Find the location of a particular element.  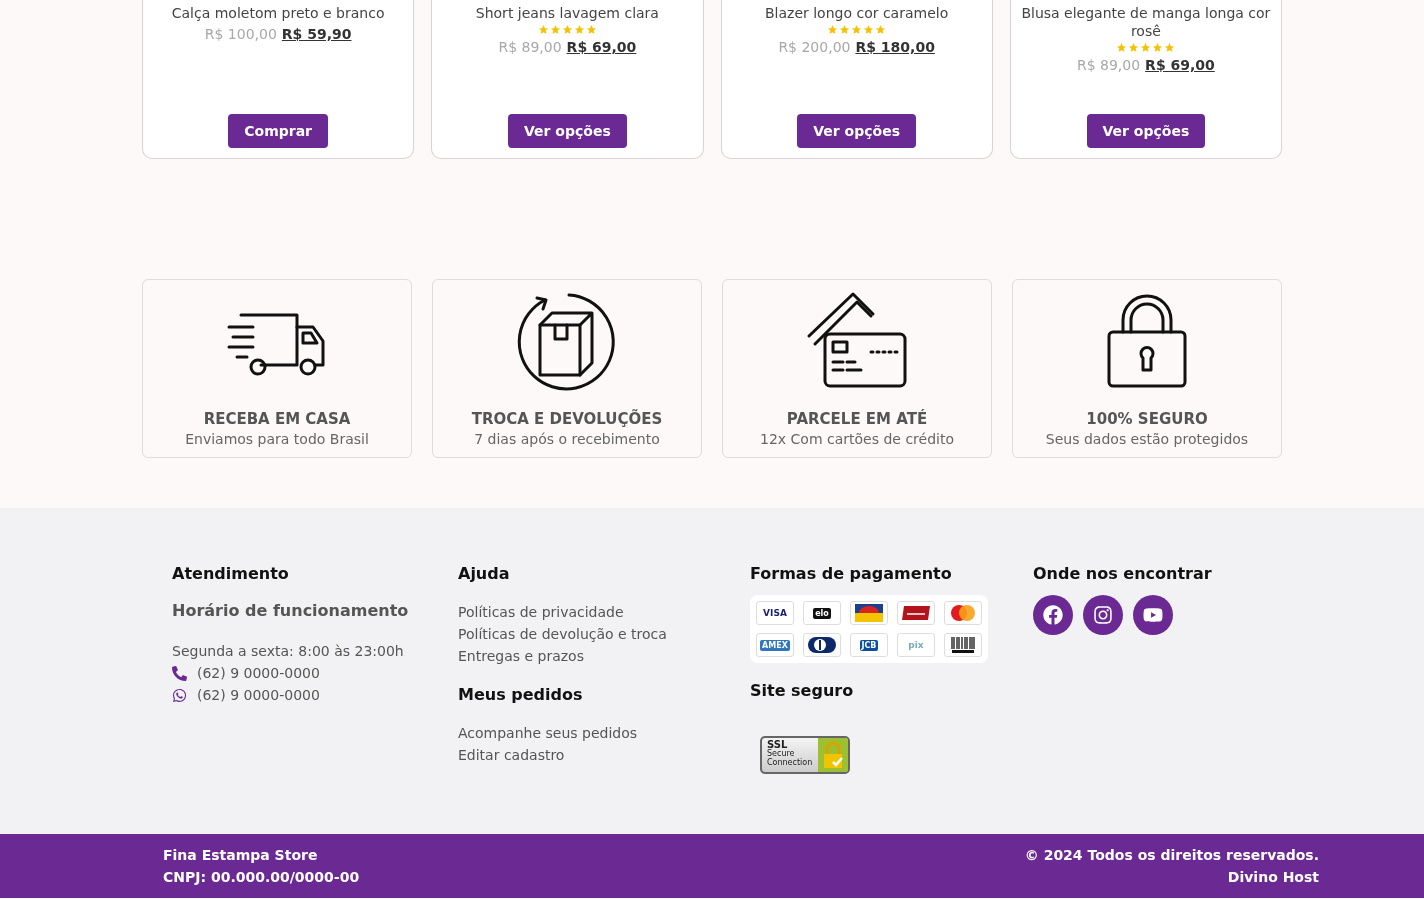

product-name: Blazer longo cor caramelo is located at coordinates (857, 13).